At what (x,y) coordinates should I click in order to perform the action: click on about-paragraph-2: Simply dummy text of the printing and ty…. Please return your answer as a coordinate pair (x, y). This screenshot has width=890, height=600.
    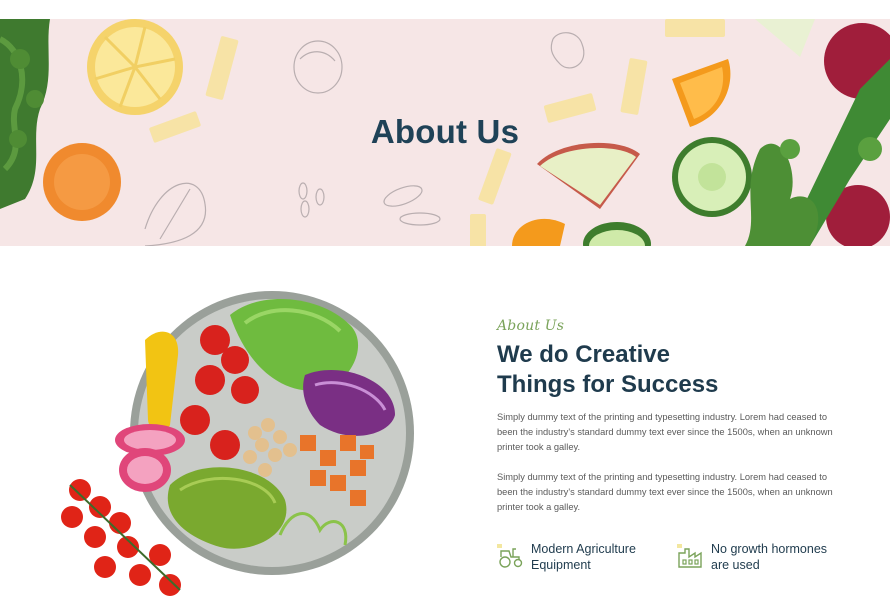
    Looking at the image, I should click on (665, 492).